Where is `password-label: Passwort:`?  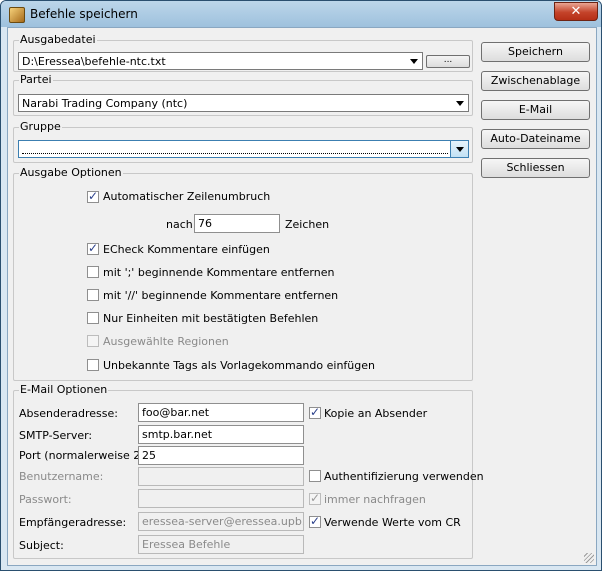 password-label: Passwort: is located at coordinates (45, 499).